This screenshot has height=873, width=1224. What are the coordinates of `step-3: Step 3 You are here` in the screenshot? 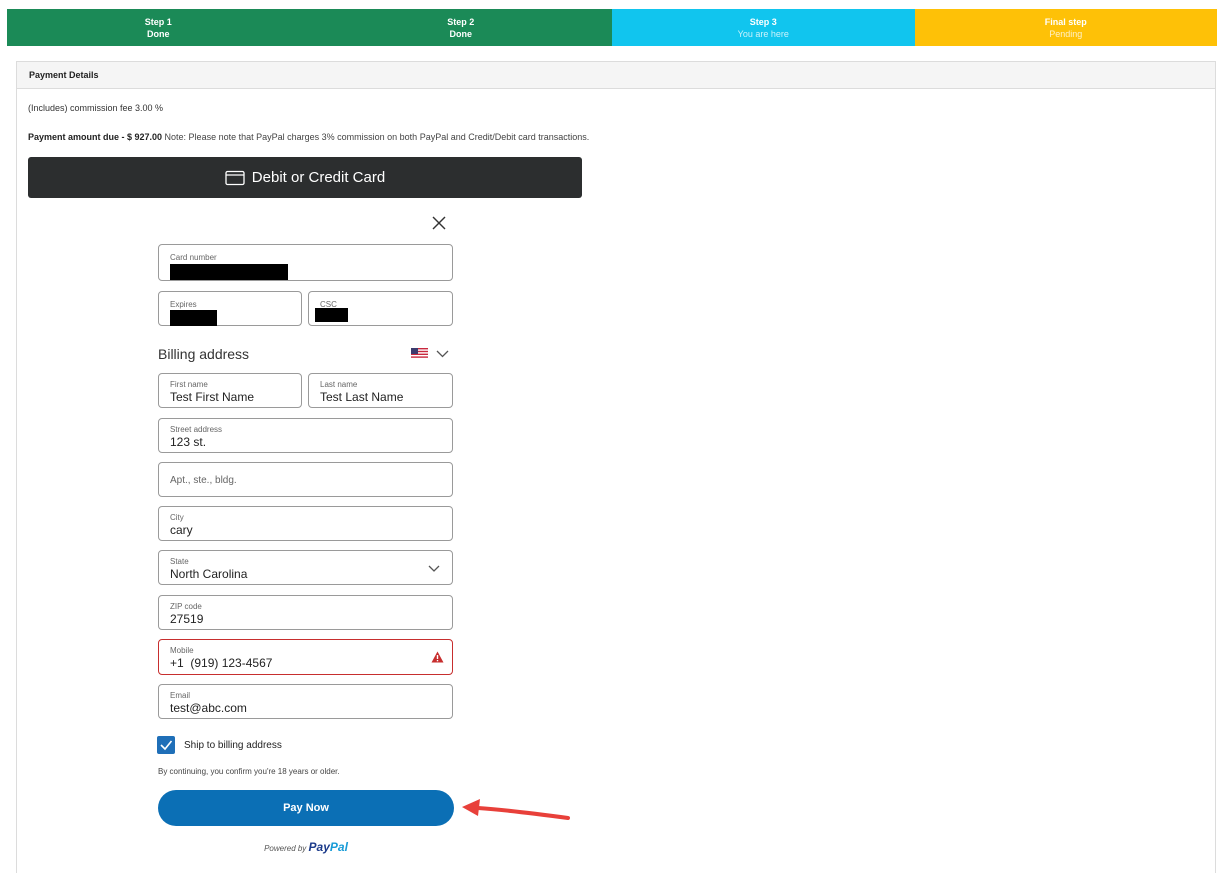 It's located at (763, 27).